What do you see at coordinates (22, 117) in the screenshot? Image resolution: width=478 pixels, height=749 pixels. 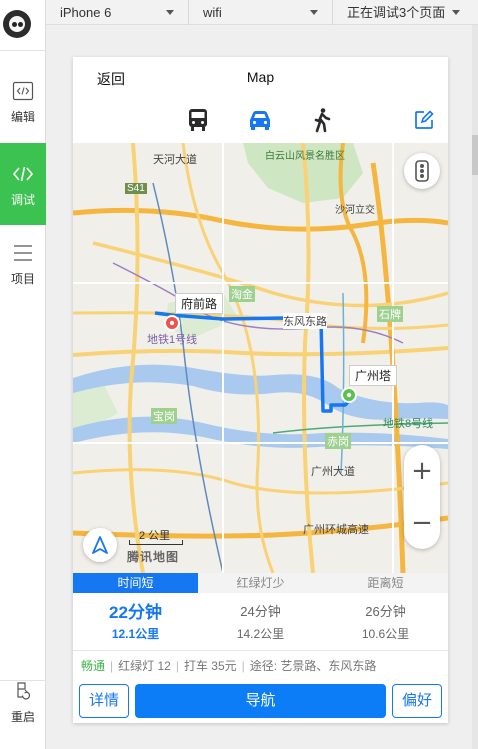 I see `sidebar-item-label: 编辑` at bounding box center [22, 117].